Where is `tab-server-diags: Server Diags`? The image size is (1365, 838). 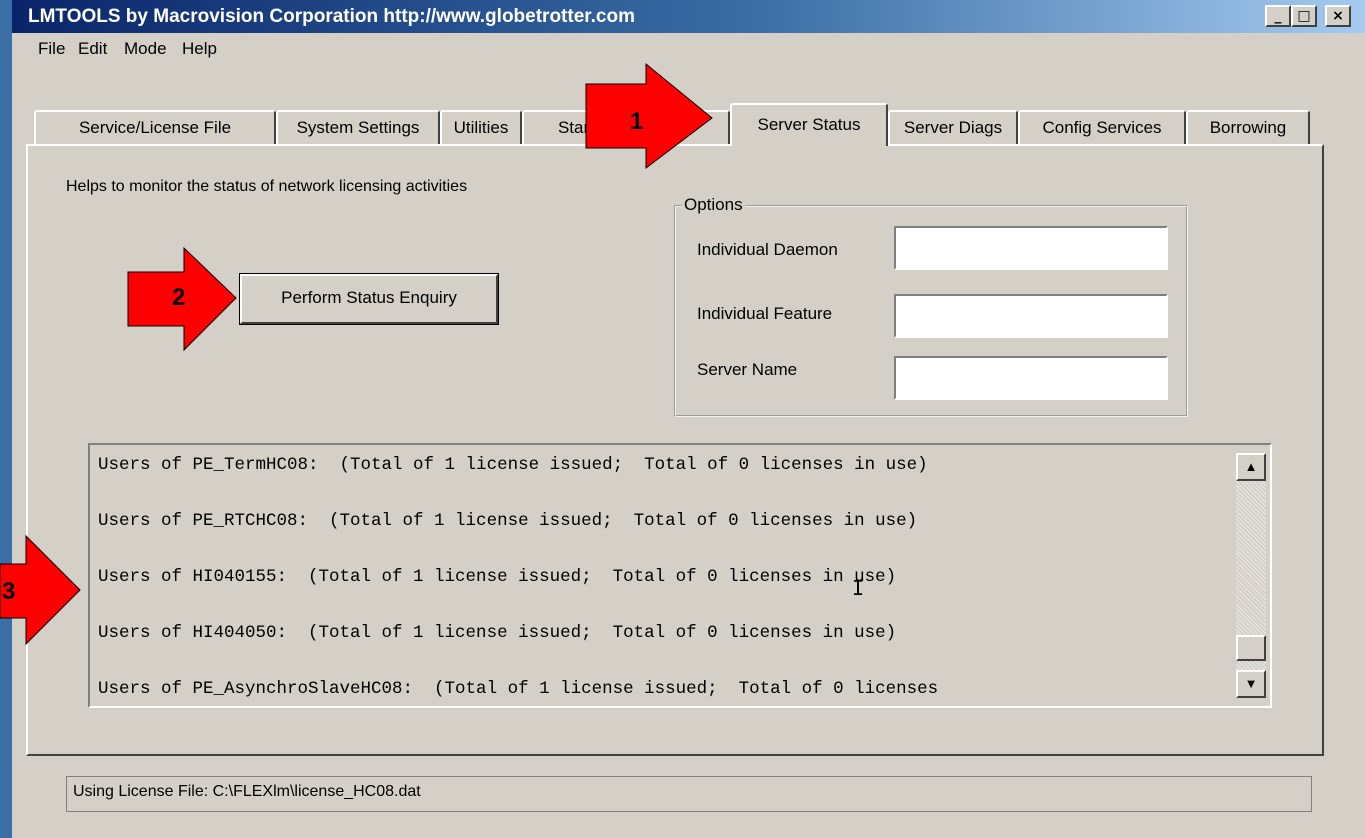
tab-server-diags: Server Diags is located at coordinates (953, 127).